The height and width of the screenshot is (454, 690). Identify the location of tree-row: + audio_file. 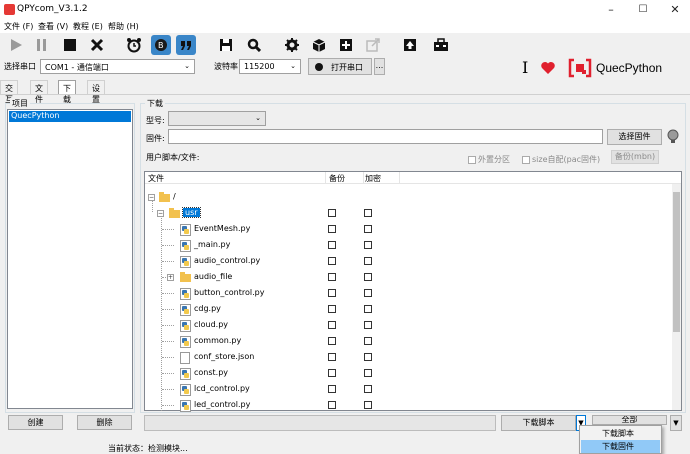
(410, 277).